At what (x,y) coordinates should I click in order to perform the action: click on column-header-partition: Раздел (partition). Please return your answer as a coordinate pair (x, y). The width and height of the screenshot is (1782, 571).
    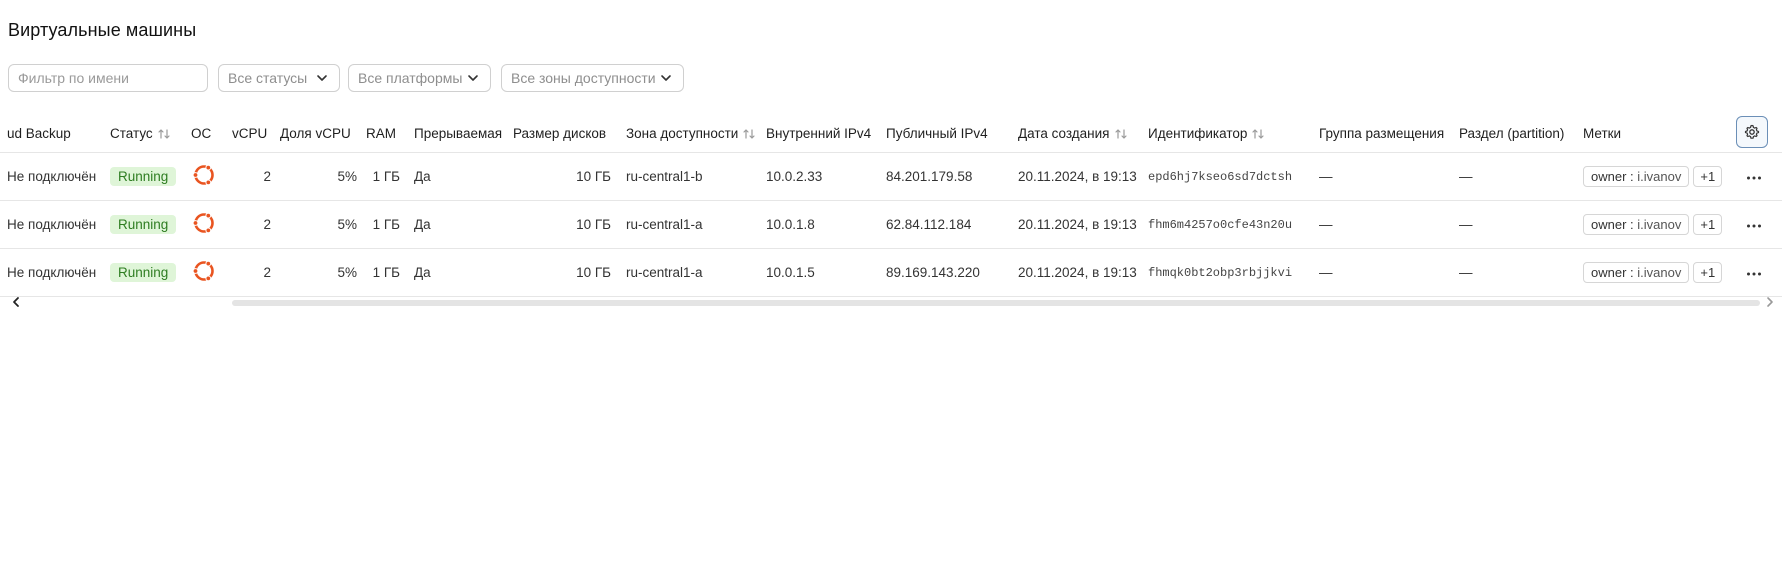
    Looking at the image, I should click on (1521, 134).